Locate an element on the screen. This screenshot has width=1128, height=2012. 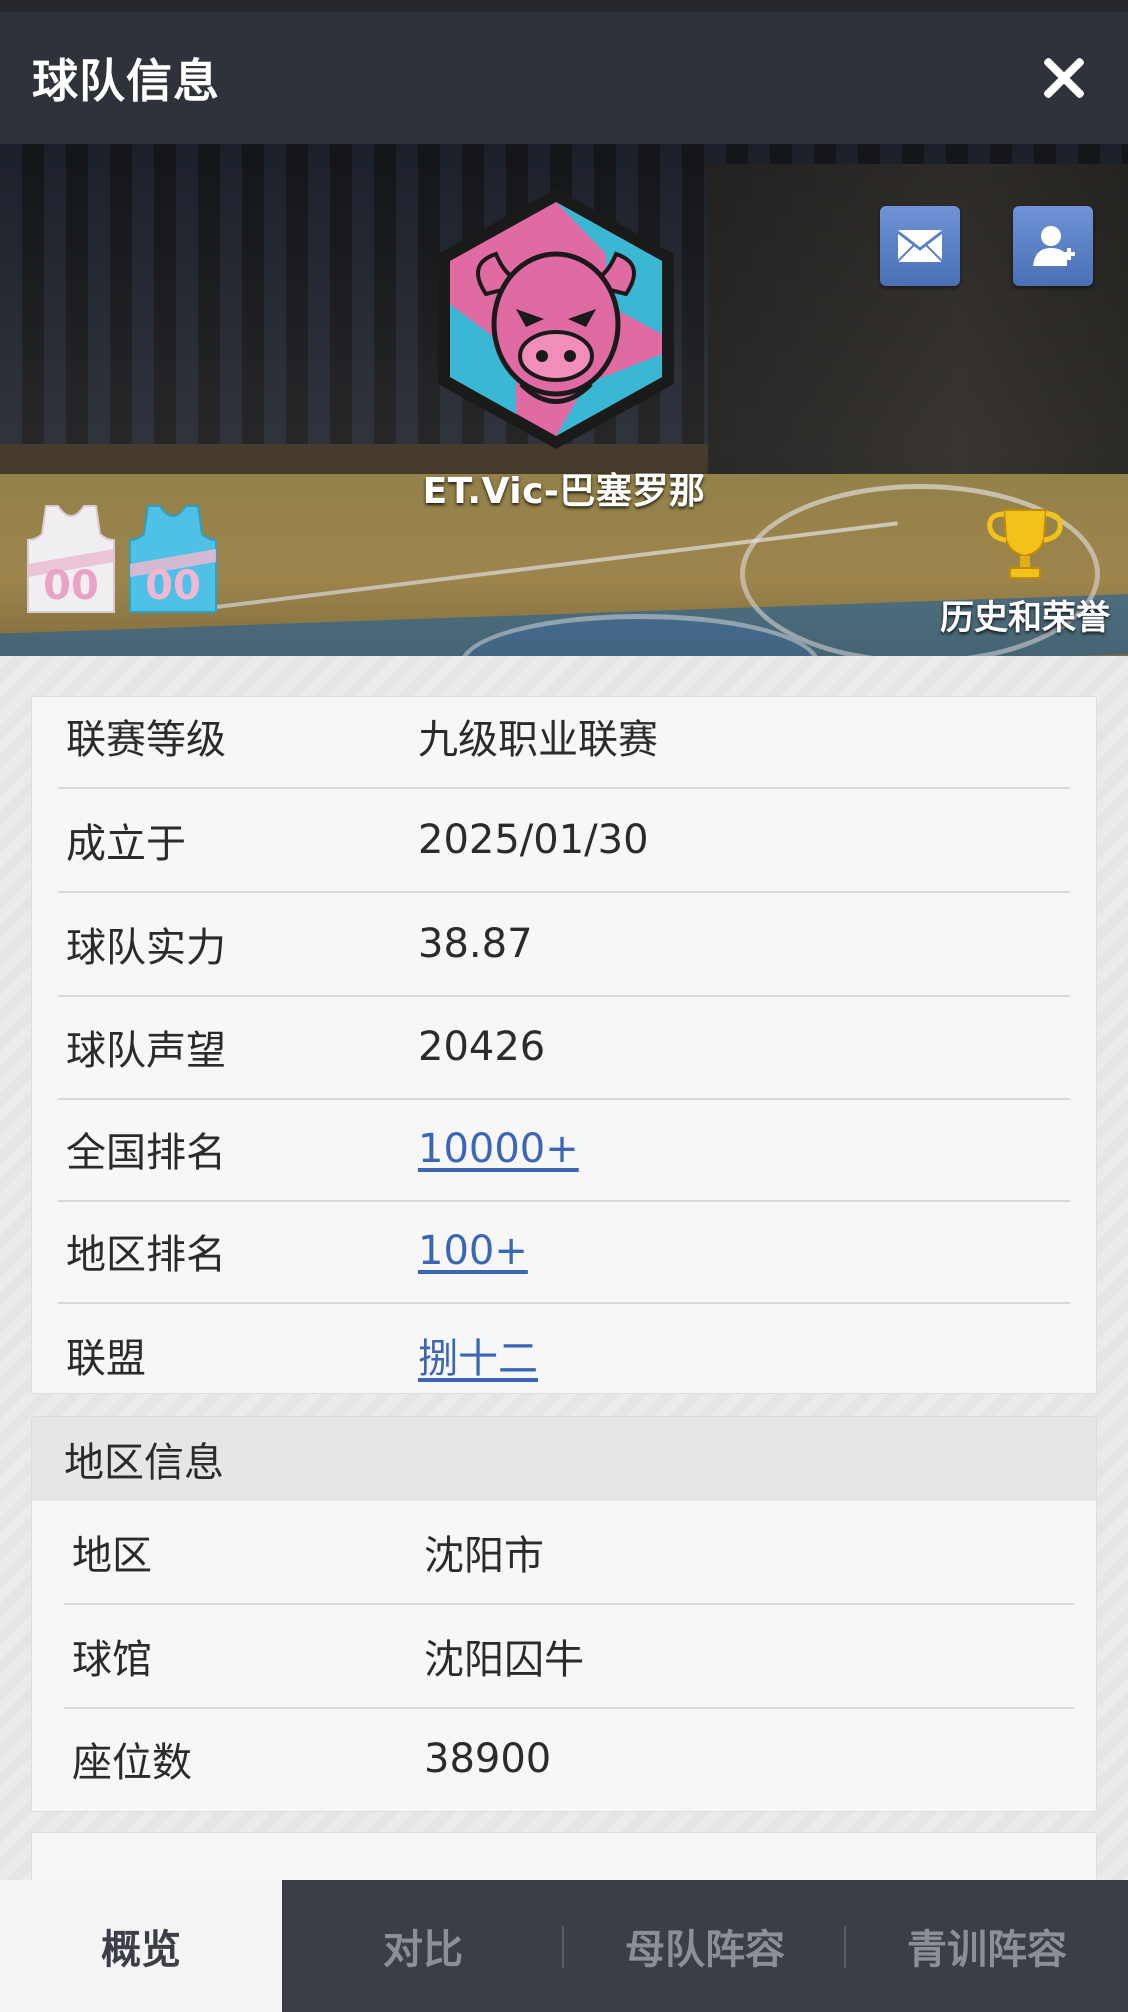
add-user-icon is located at coordinates (1054, 246).